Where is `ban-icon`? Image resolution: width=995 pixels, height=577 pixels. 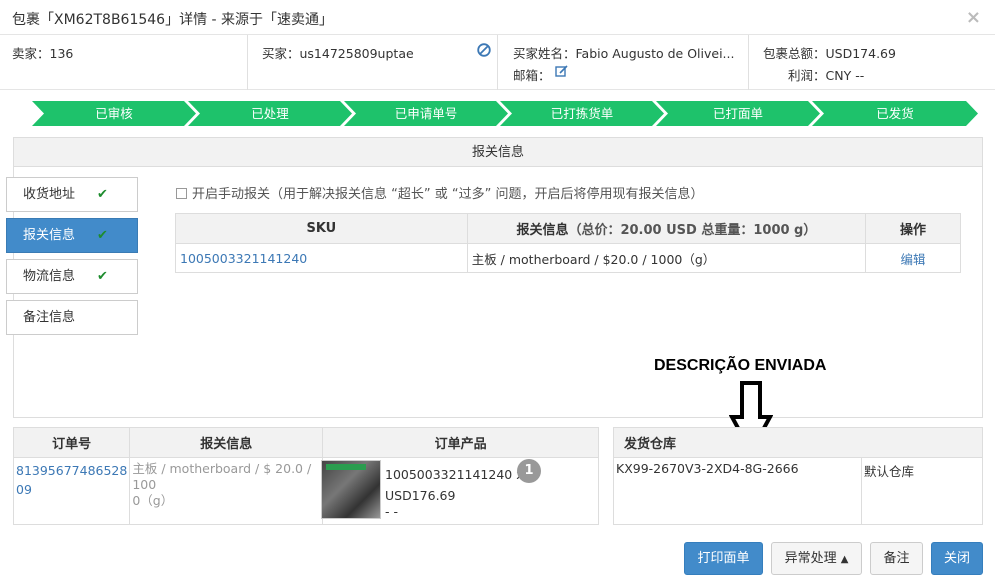
ban-icon is located at coordinates (484, 50).